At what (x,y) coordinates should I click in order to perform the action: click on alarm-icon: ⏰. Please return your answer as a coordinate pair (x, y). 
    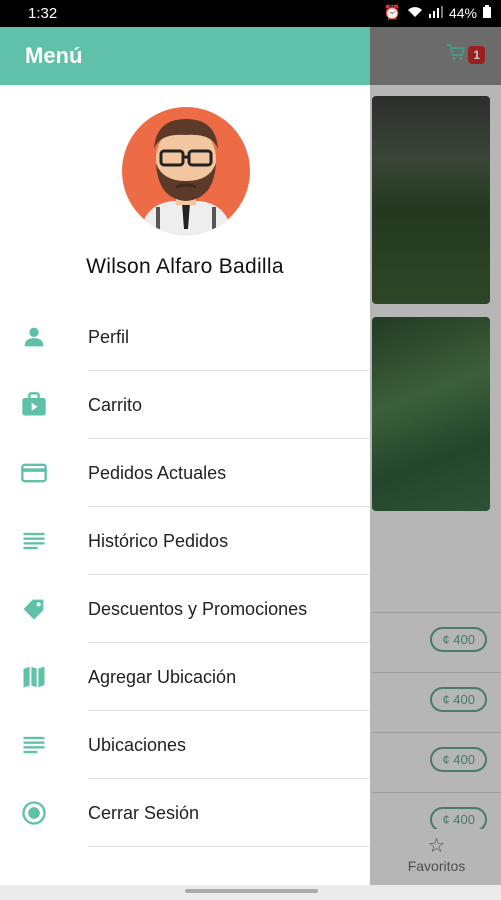
    Looking at the image, I should click on (392, 12).